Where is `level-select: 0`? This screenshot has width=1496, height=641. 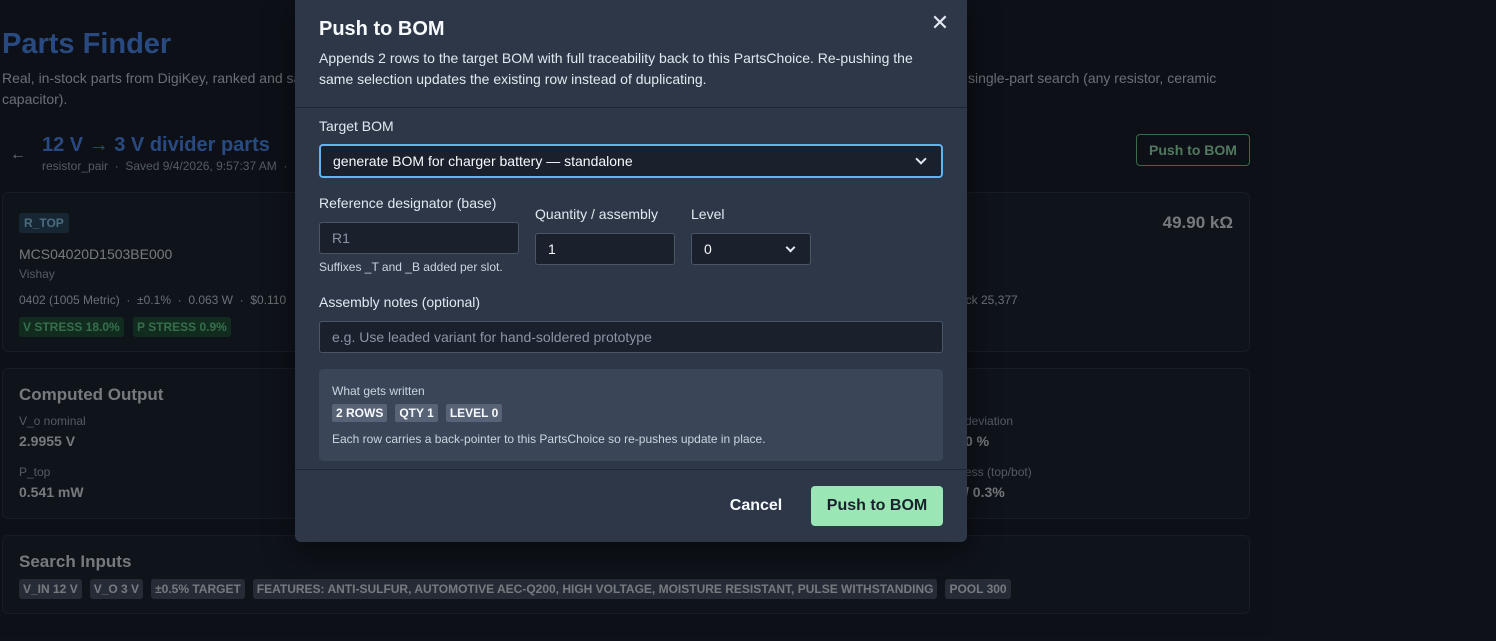 level-select: 0 is located at coordinates (751, 249).